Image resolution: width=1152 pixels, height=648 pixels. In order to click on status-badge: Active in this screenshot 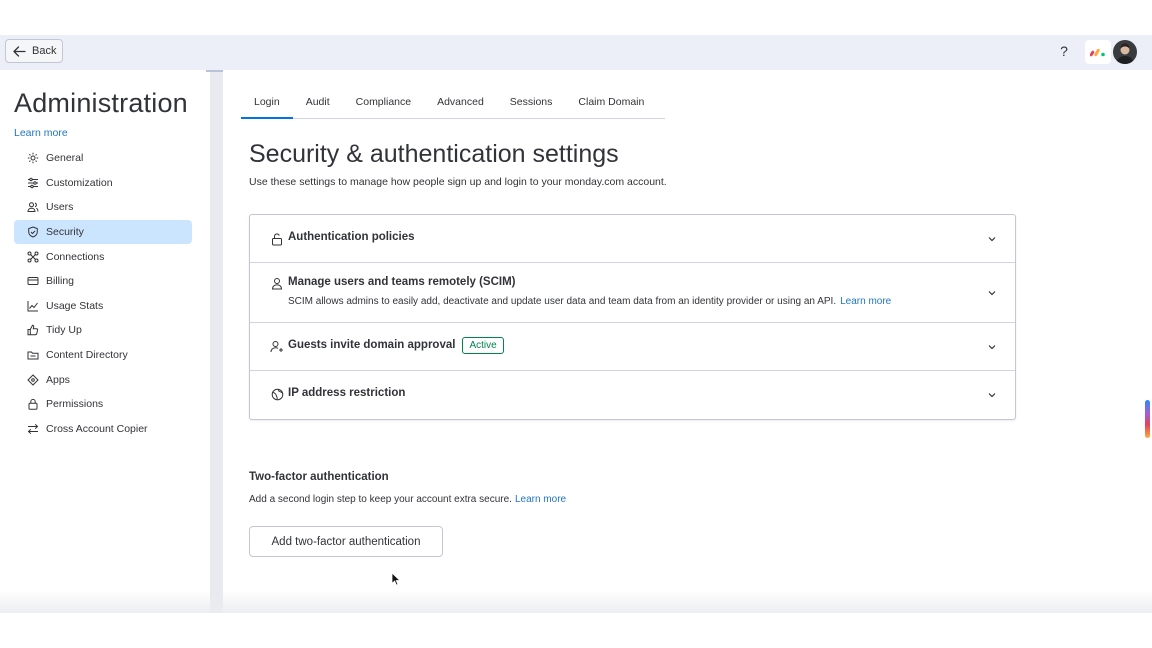, I will do `click(483, 345)`.